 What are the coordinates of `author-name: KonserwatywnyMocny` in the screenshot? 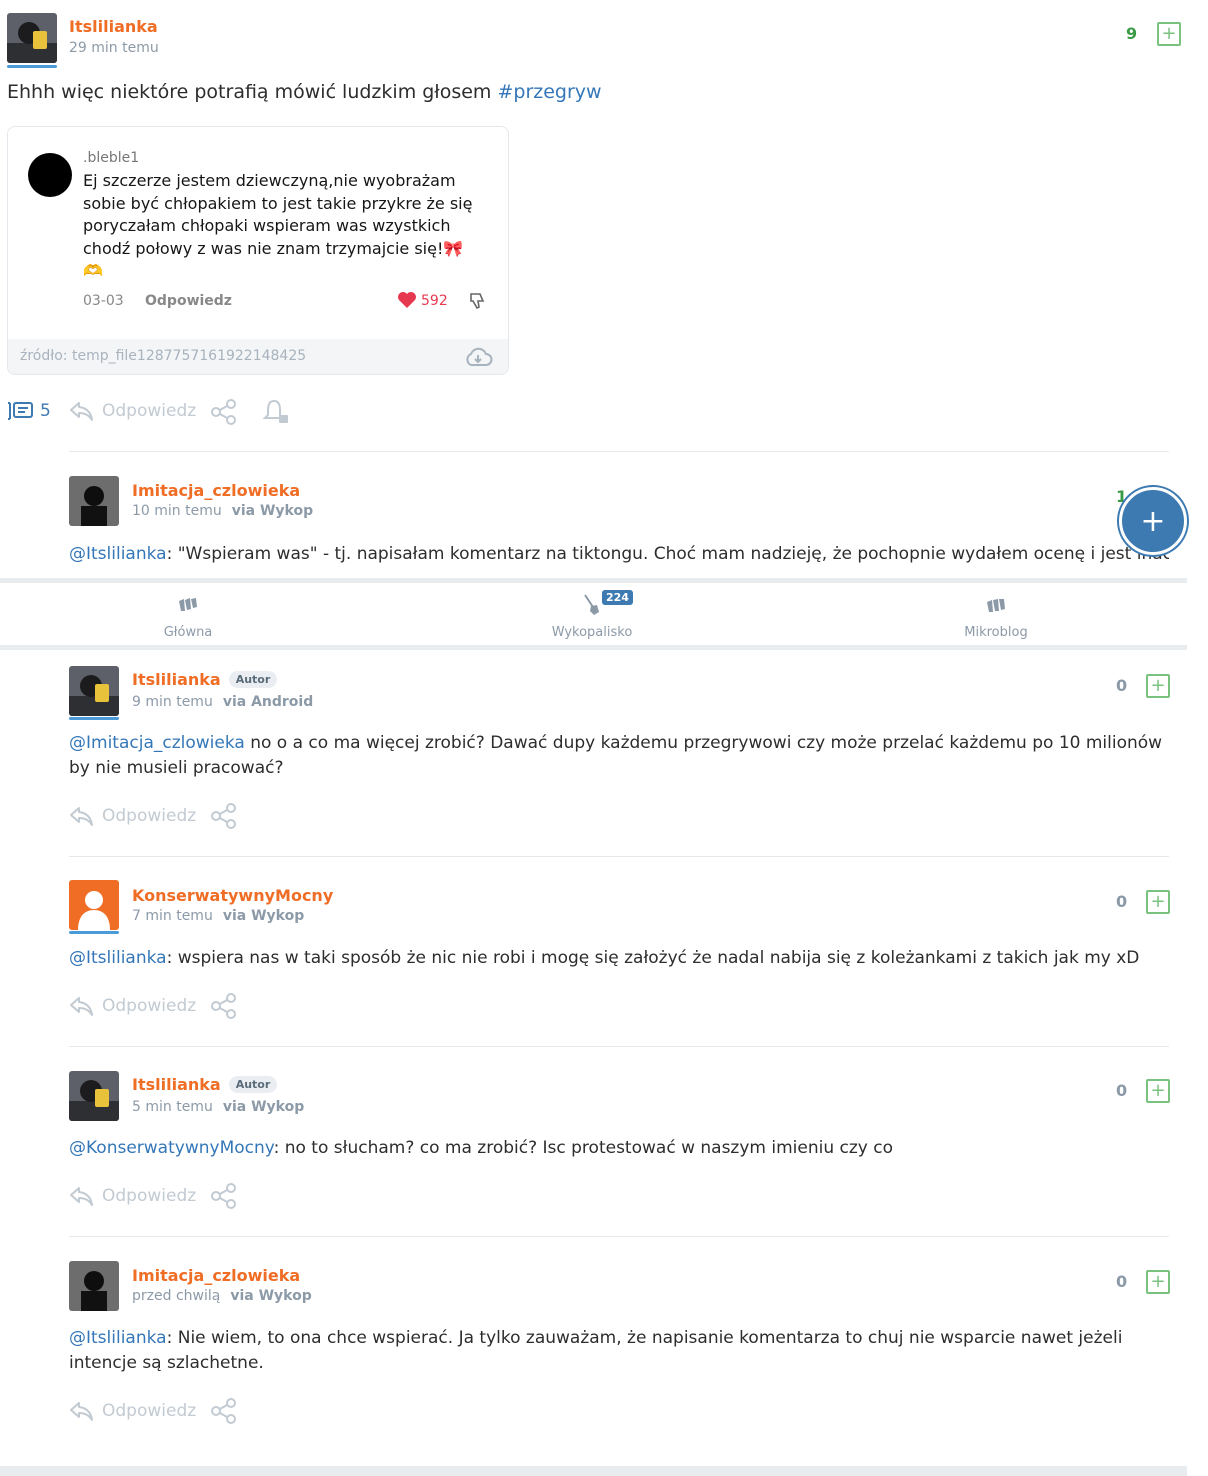 It's located at (232, 895).